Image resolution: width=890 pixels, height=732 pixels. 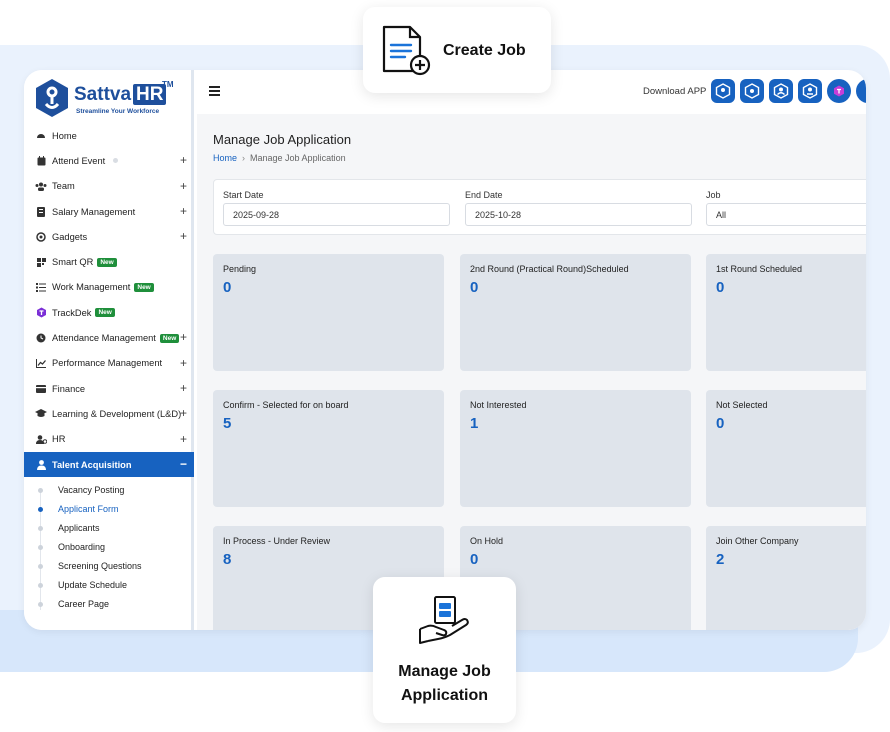 I want to click on sidebar-item-finance: Finance +, so click(x=109, y=388).